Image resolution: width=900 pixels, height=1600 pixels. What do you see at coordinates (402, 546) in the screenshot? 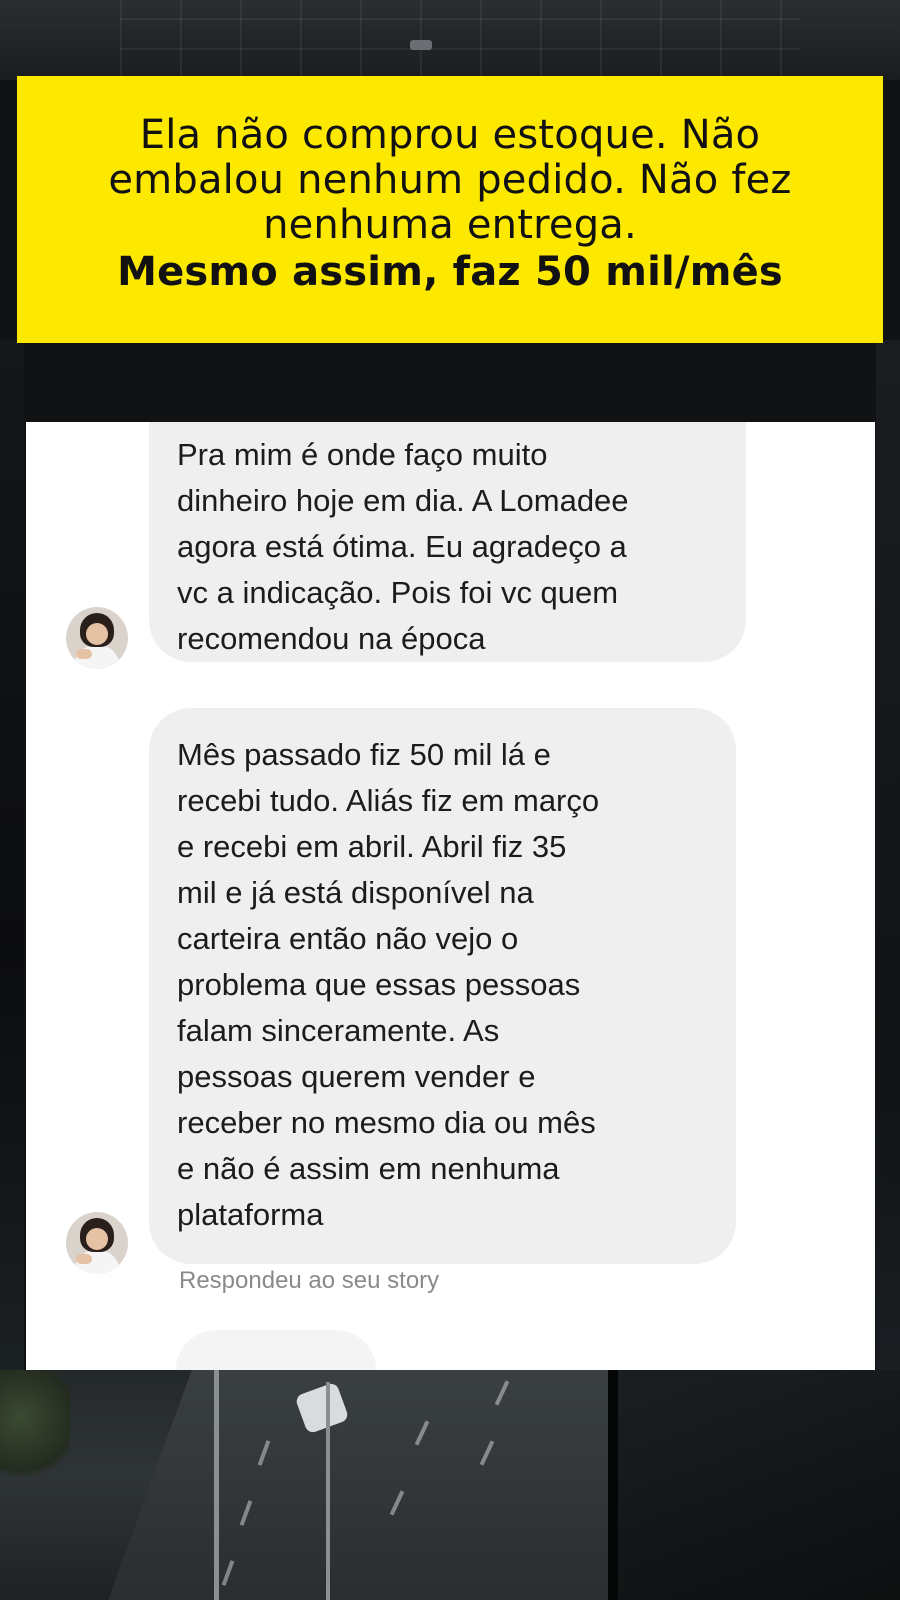
I see `message-line: agora está ótima. Eu agradeço a` at bounding box center [402, 546].